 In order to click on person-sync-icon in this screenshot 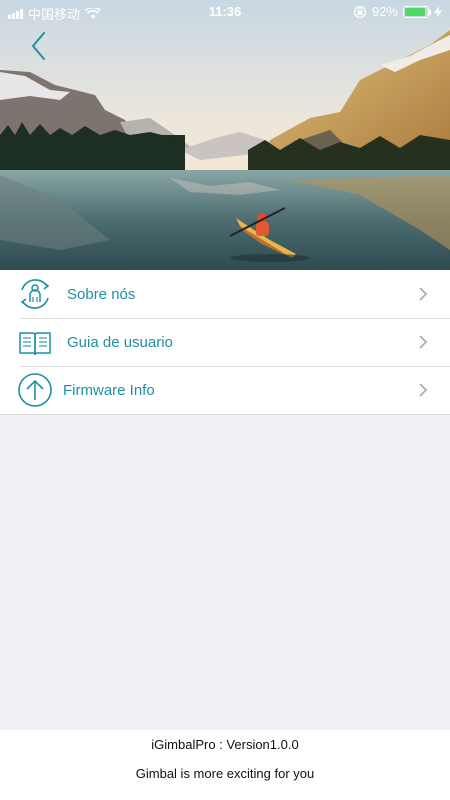, I will do `click(35, 294)`.